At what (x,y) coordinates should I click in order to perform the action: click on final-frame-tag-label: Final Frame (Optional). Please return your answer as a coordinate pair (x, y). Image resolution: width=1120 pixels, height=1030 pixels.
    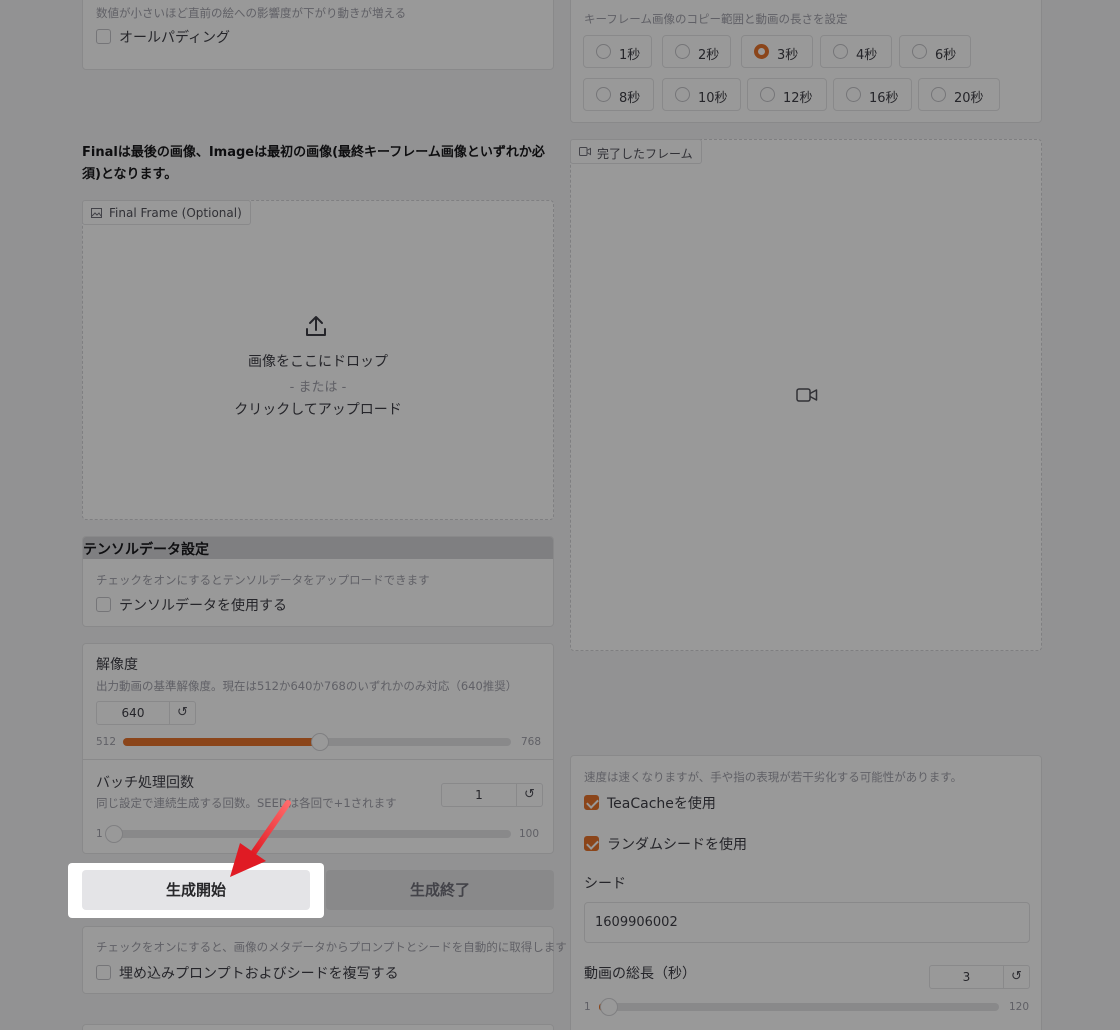
    Looking at the image, I should click on (175, 213).